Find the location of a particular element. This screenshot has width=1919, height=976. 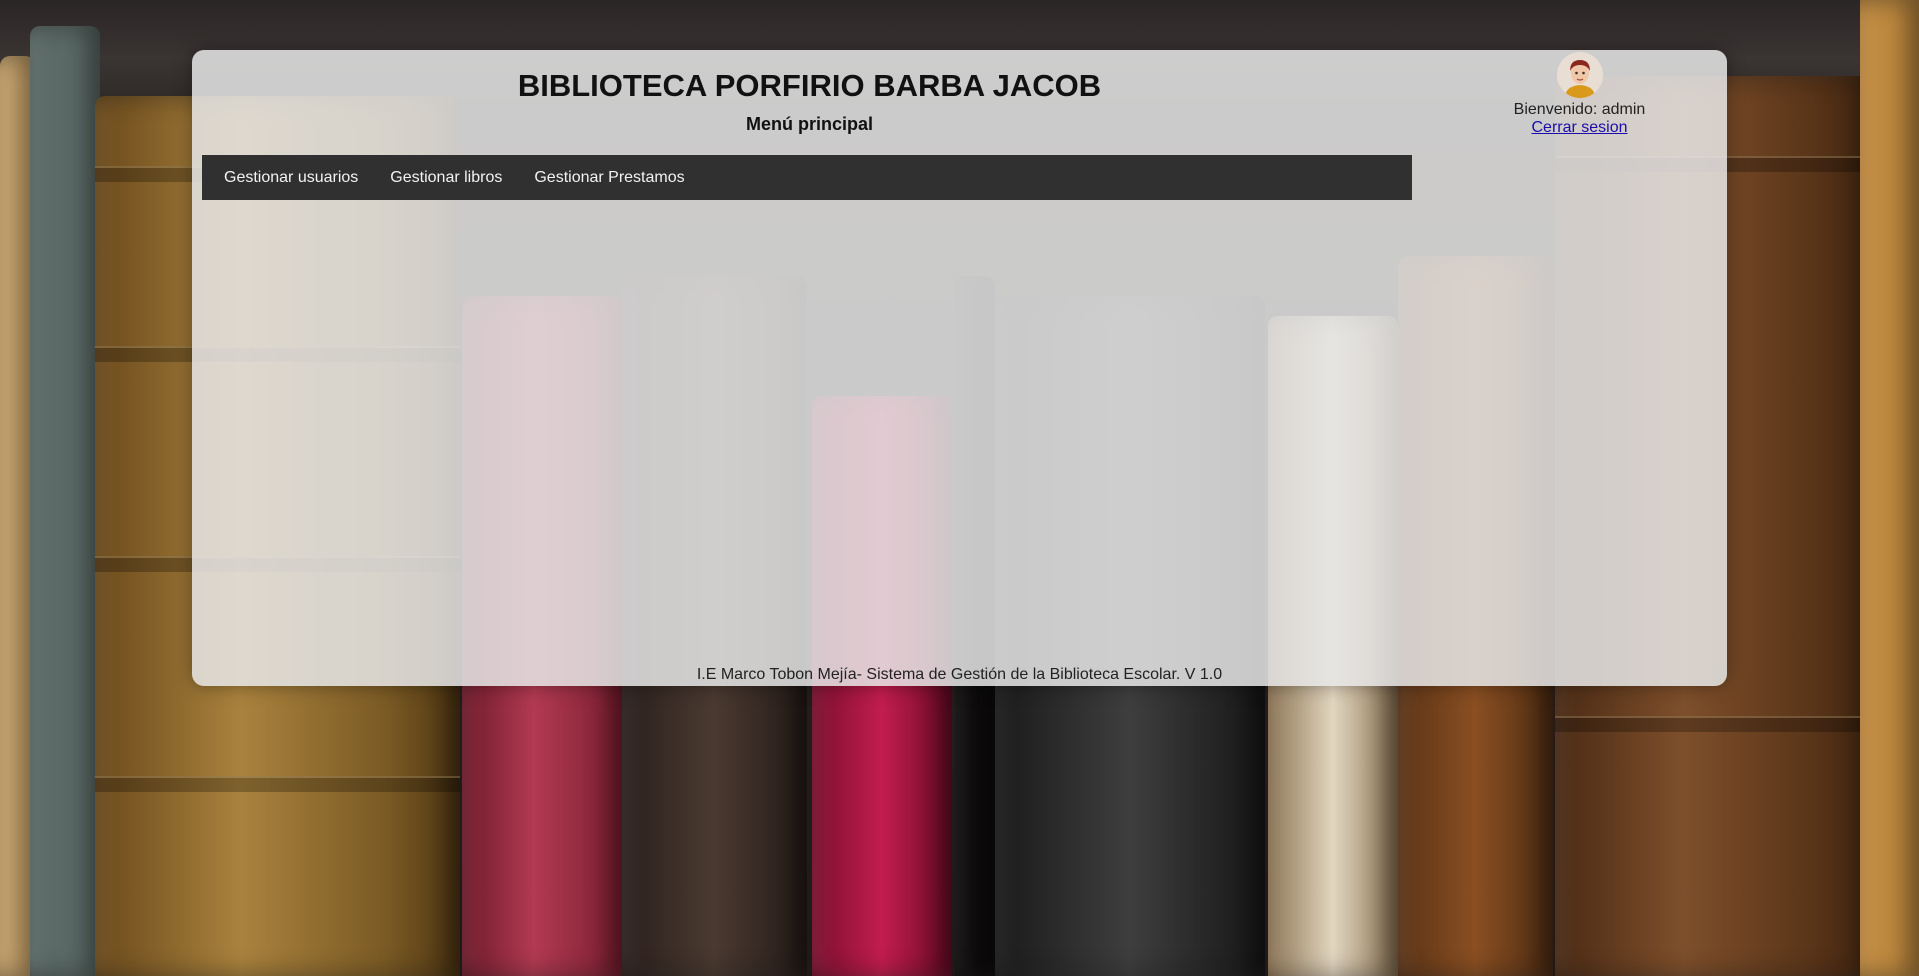

page-title: BIBLIOTECA PORFIRIO BARBA JACOB is located at coordinates (809, 85).